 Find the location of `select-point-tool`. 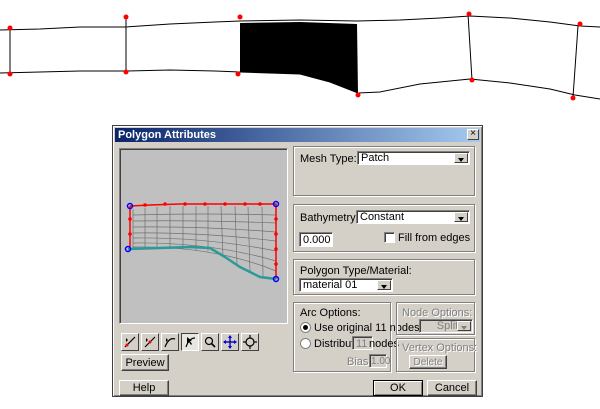

select-point-tool is located at coordinates (190, 342).